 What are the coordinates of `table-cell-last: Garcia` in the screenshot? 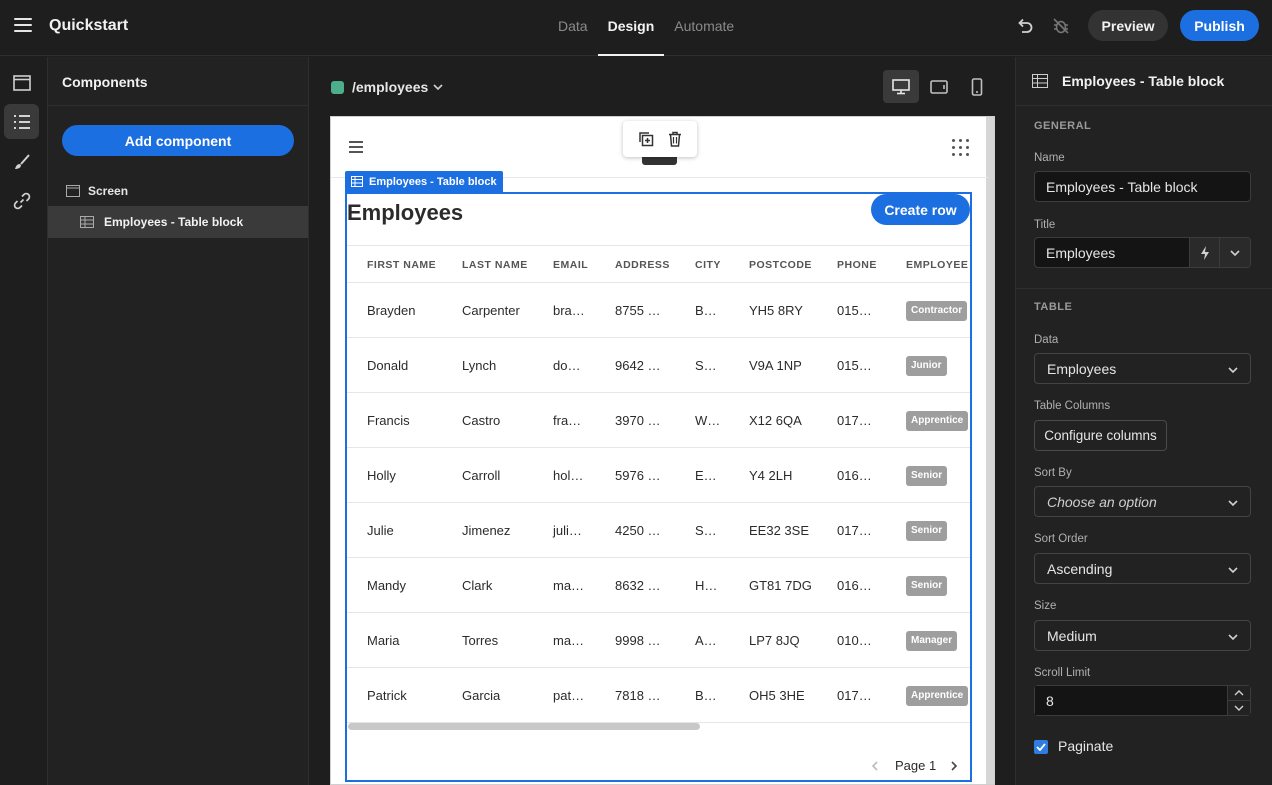 It's located at (481, 695).